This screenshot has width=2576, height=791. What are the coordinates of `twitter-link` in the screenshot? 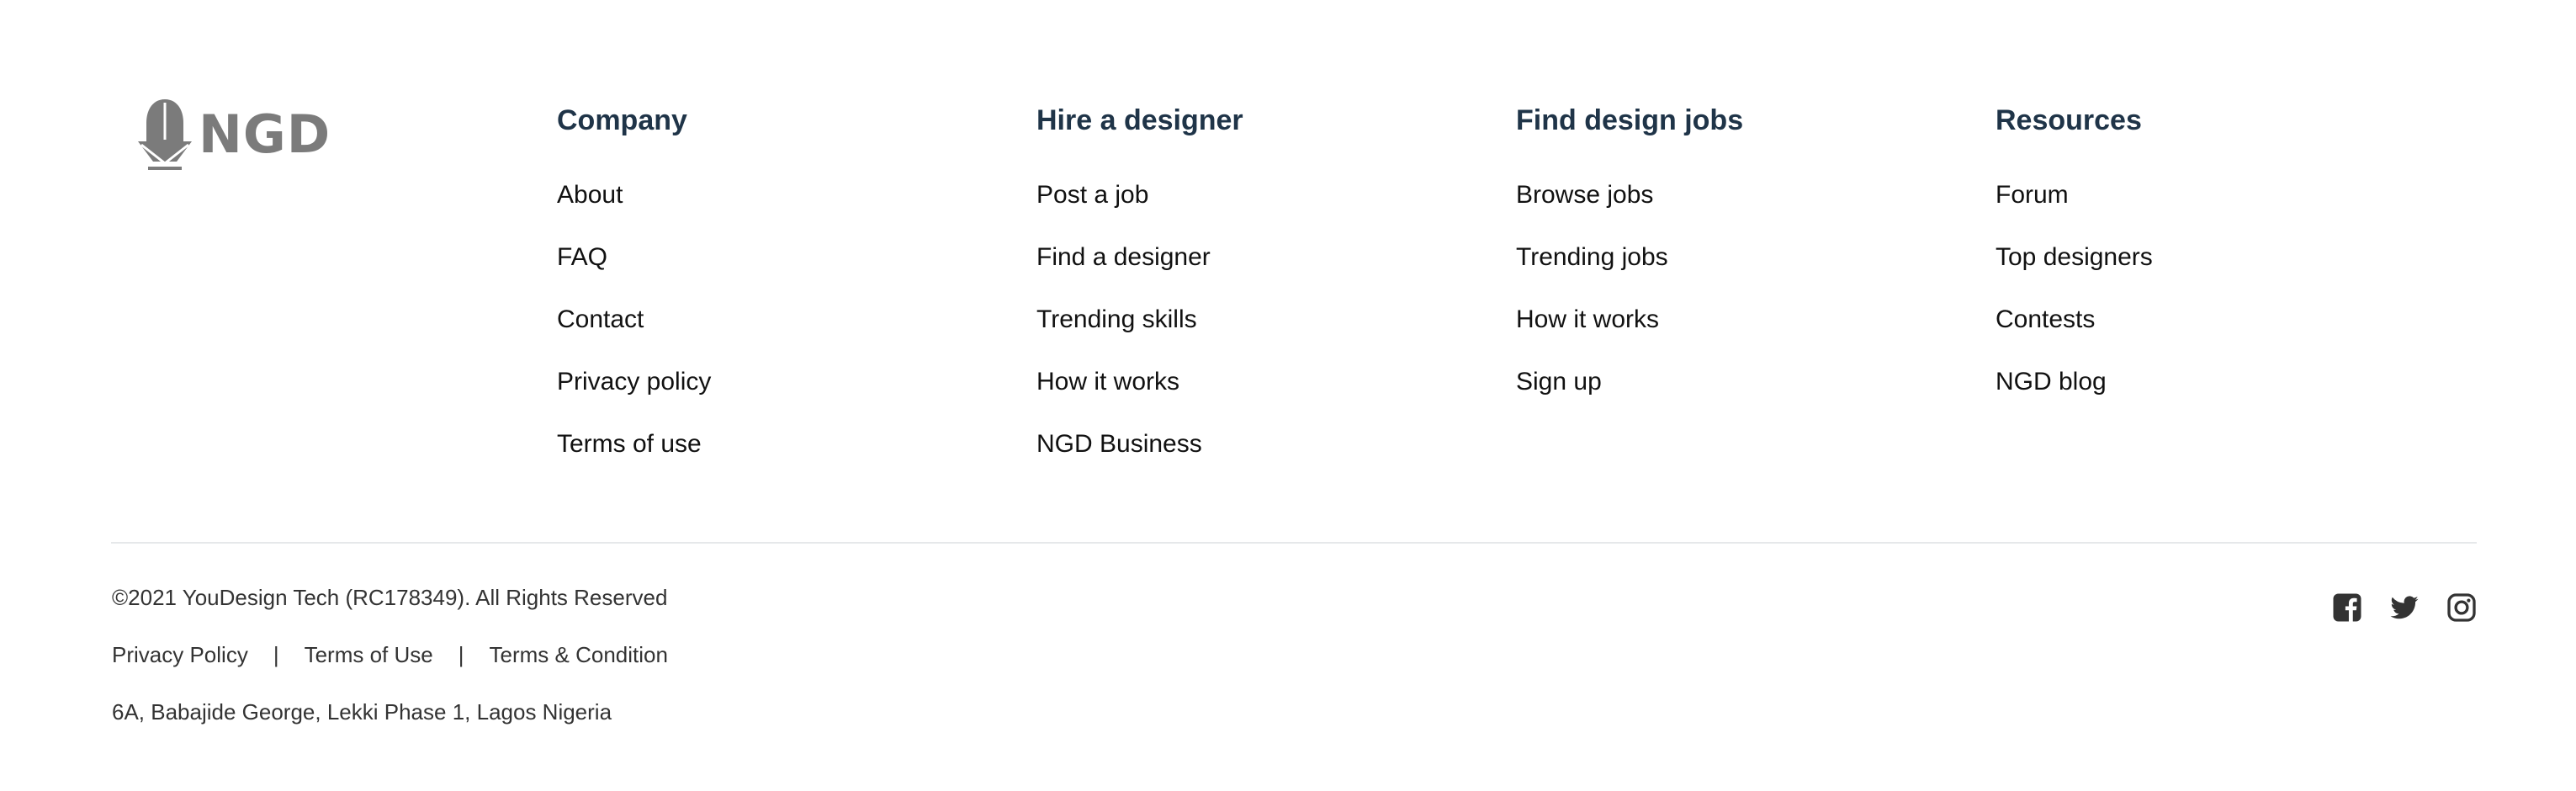 It's located at (2404, 607).